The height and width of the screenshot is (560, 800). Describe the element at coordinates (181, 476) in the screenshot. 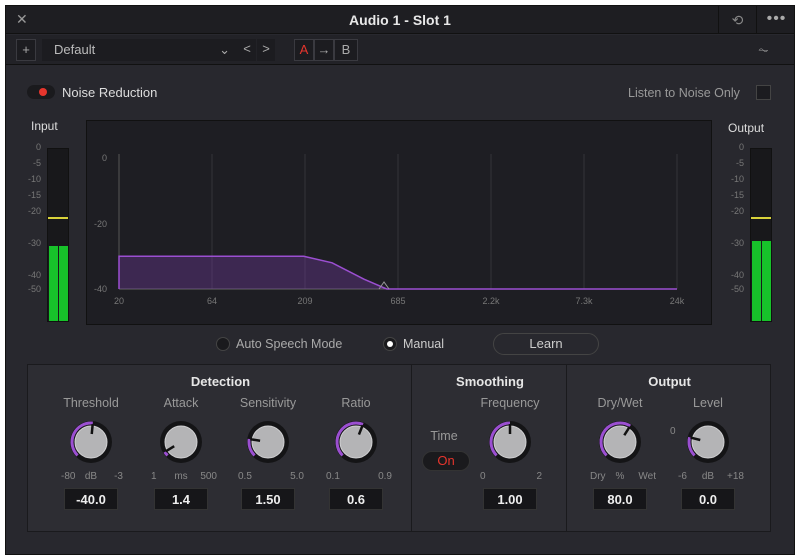

I see `knob-unit-label: ms` at that location.